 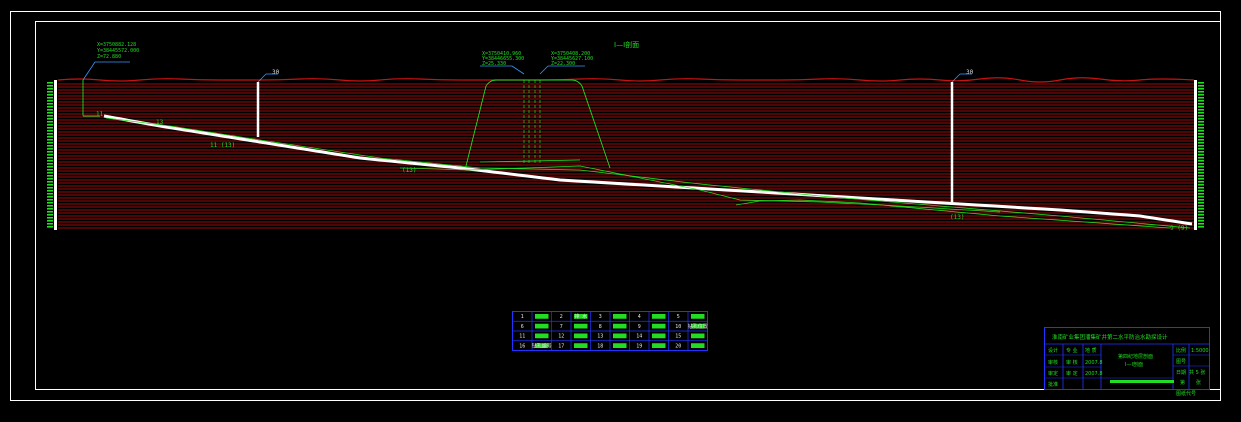 I want to click on legend-cell-text: 12, so click(x=561, y=337).